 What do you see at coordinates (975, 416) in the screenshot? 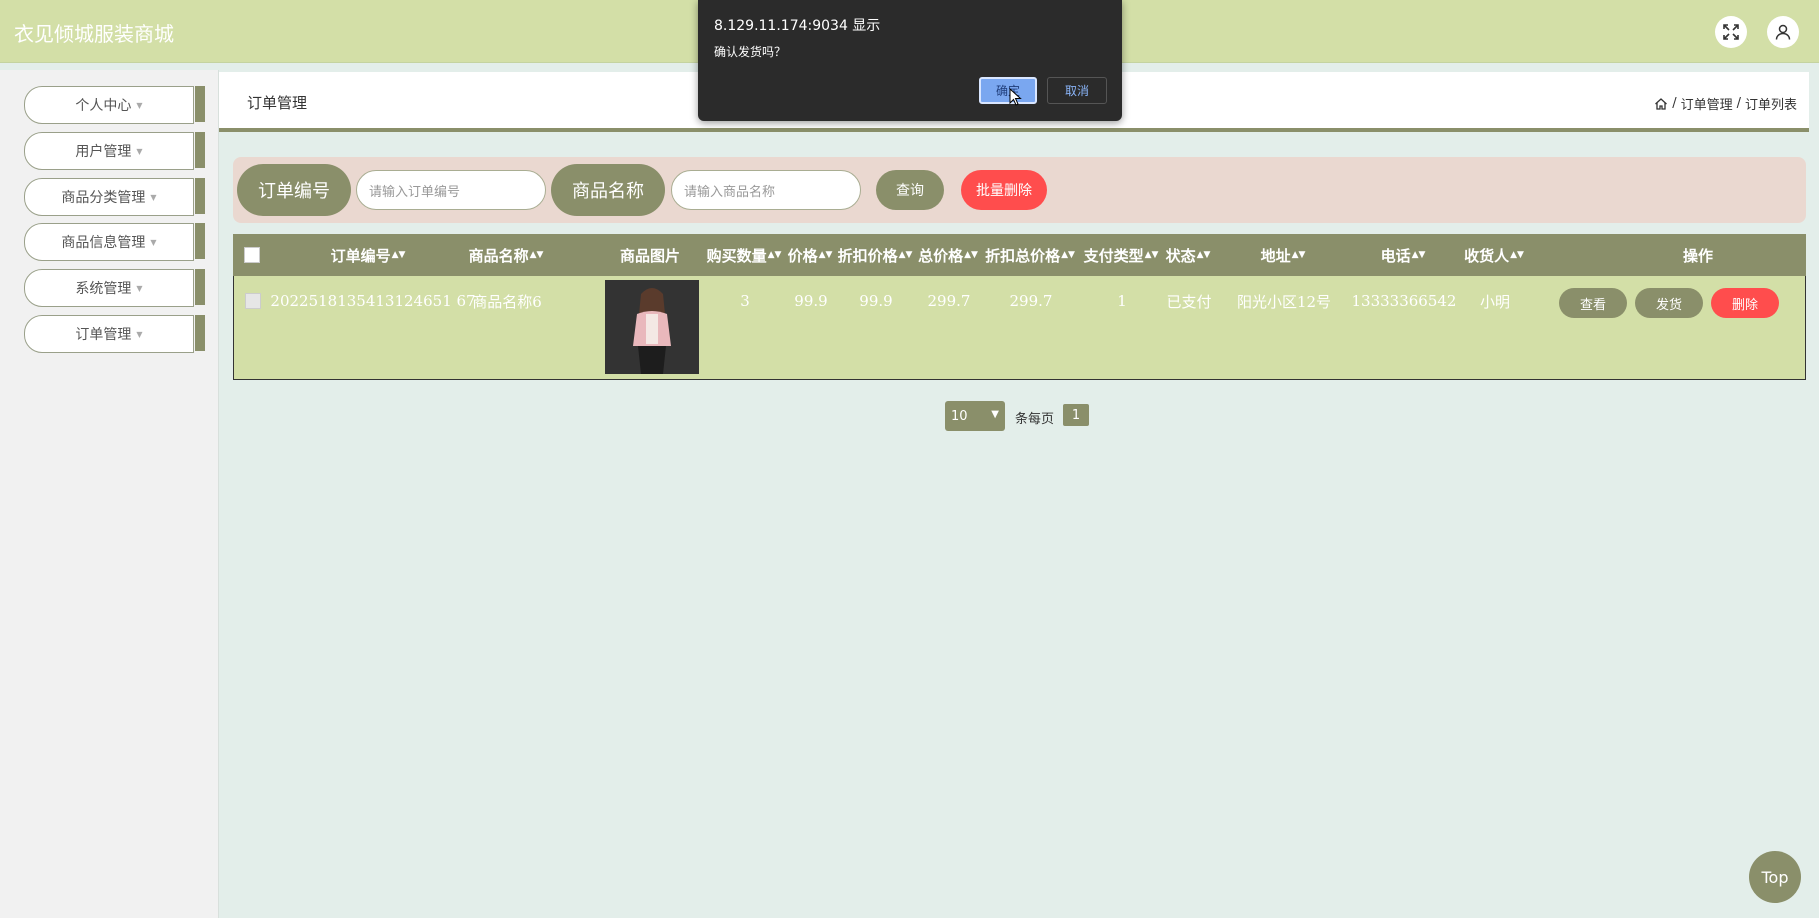
I see `page-size-select: 10 ▼` at bounding box center [975, 416].